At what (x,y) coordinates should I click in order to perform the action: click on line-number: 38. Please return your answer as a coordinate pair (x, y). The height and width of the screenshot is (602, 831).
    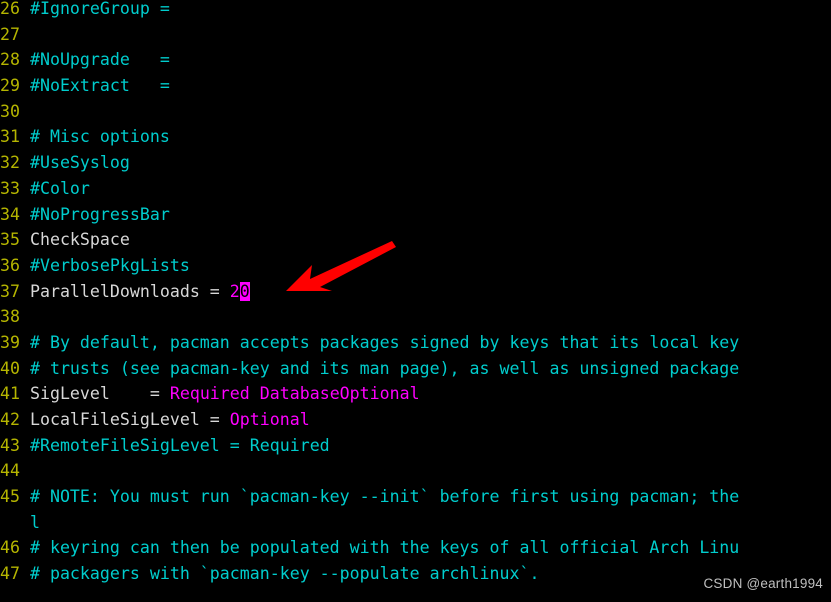
    Looking at the image, I should click on (10, 317).